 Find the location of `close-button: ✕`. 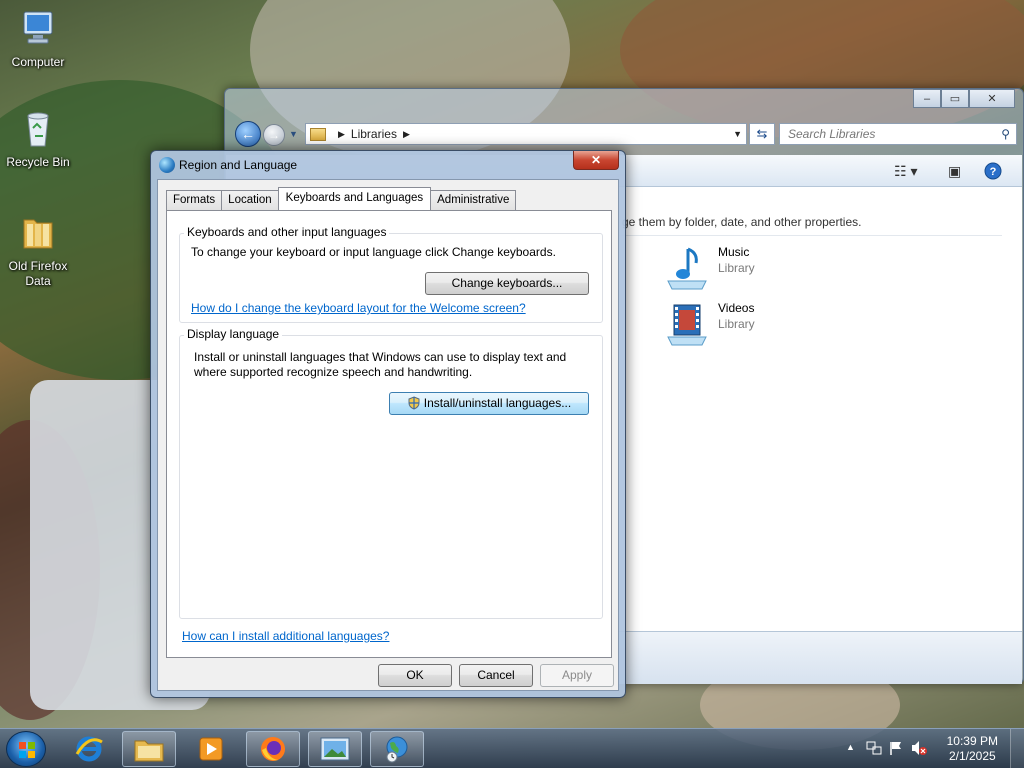

close-button: ✕ is located at coordinates (992, 98).